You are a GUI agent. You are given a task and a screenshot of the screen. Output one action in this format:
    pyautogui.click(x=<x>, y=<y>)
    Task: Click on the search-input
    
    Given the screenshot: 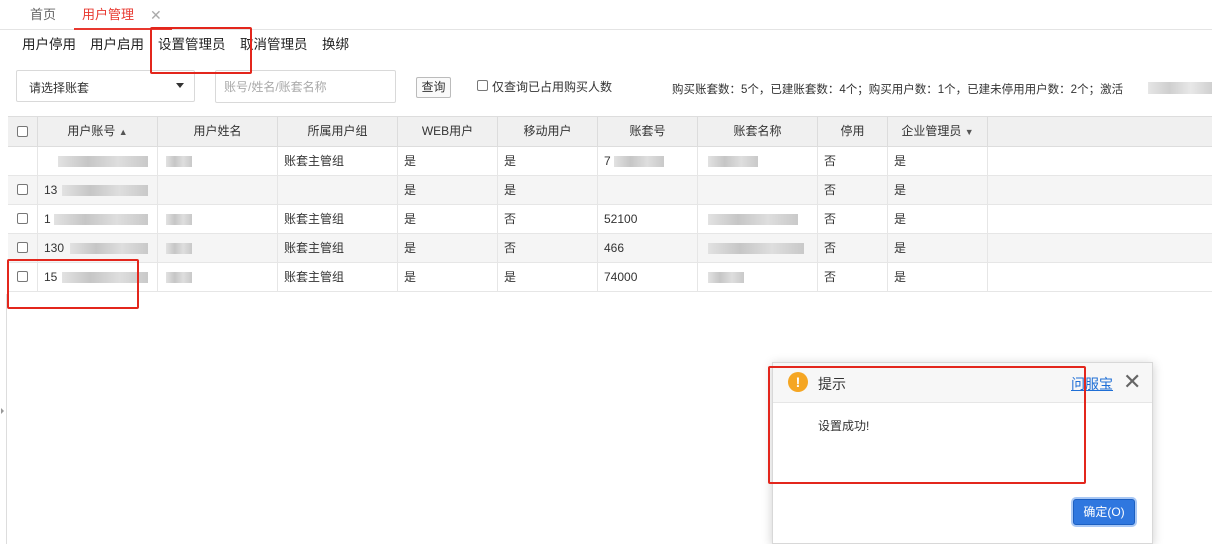 What is the action you would take?
    pyautogui.click(x=305, y=86)
    